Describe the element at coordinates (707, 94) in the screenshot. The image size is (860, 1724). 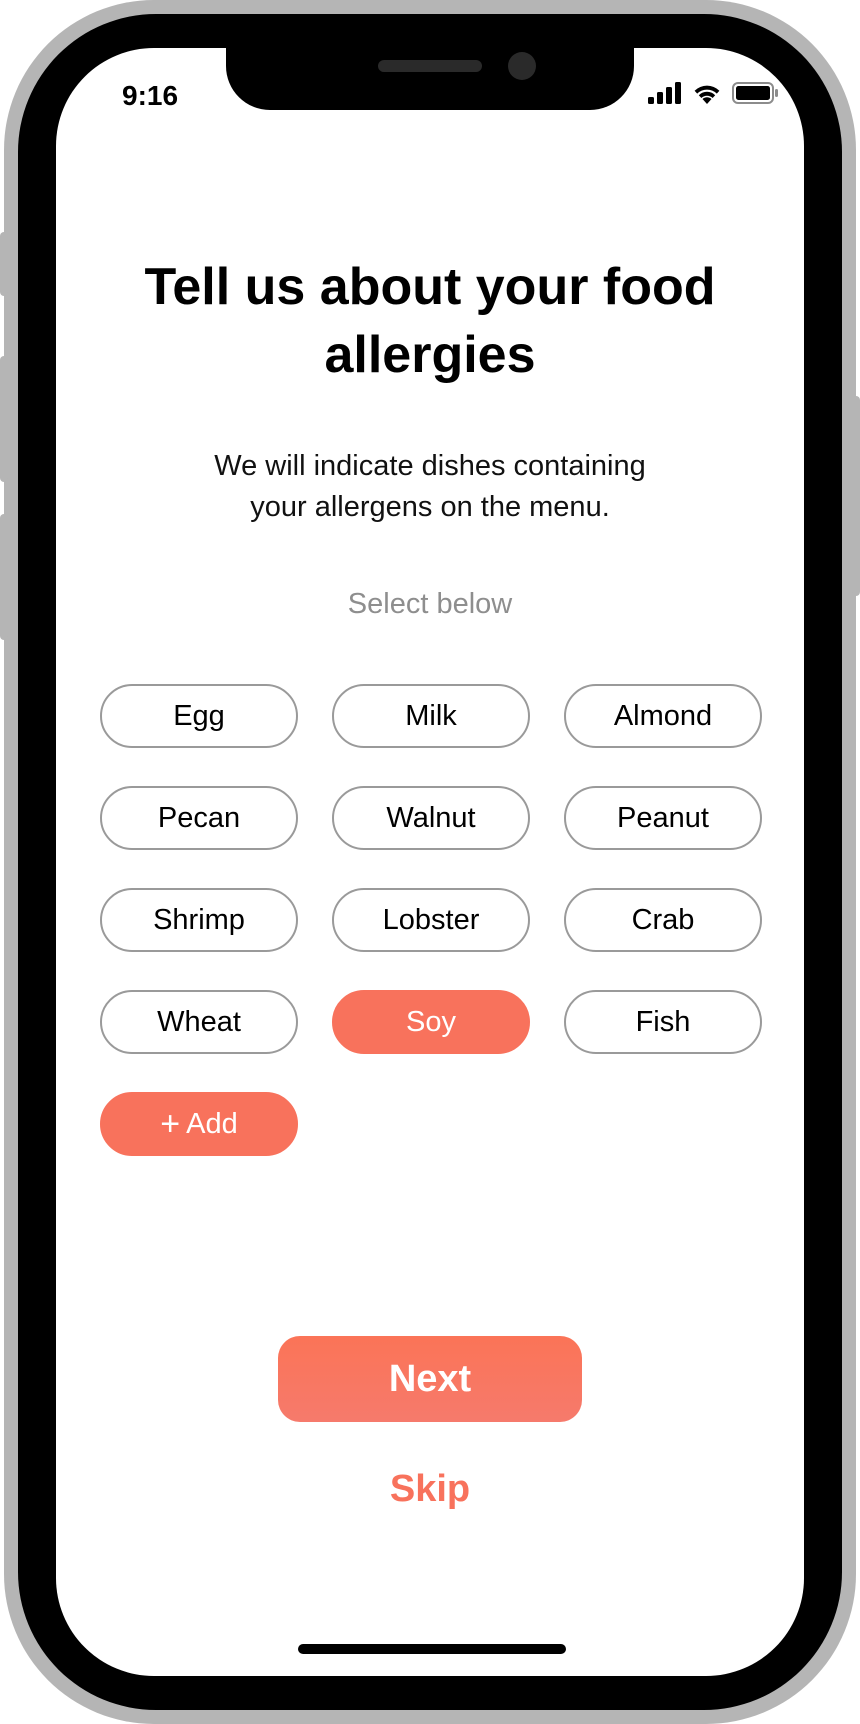
I see `wifi-icon` at that location.